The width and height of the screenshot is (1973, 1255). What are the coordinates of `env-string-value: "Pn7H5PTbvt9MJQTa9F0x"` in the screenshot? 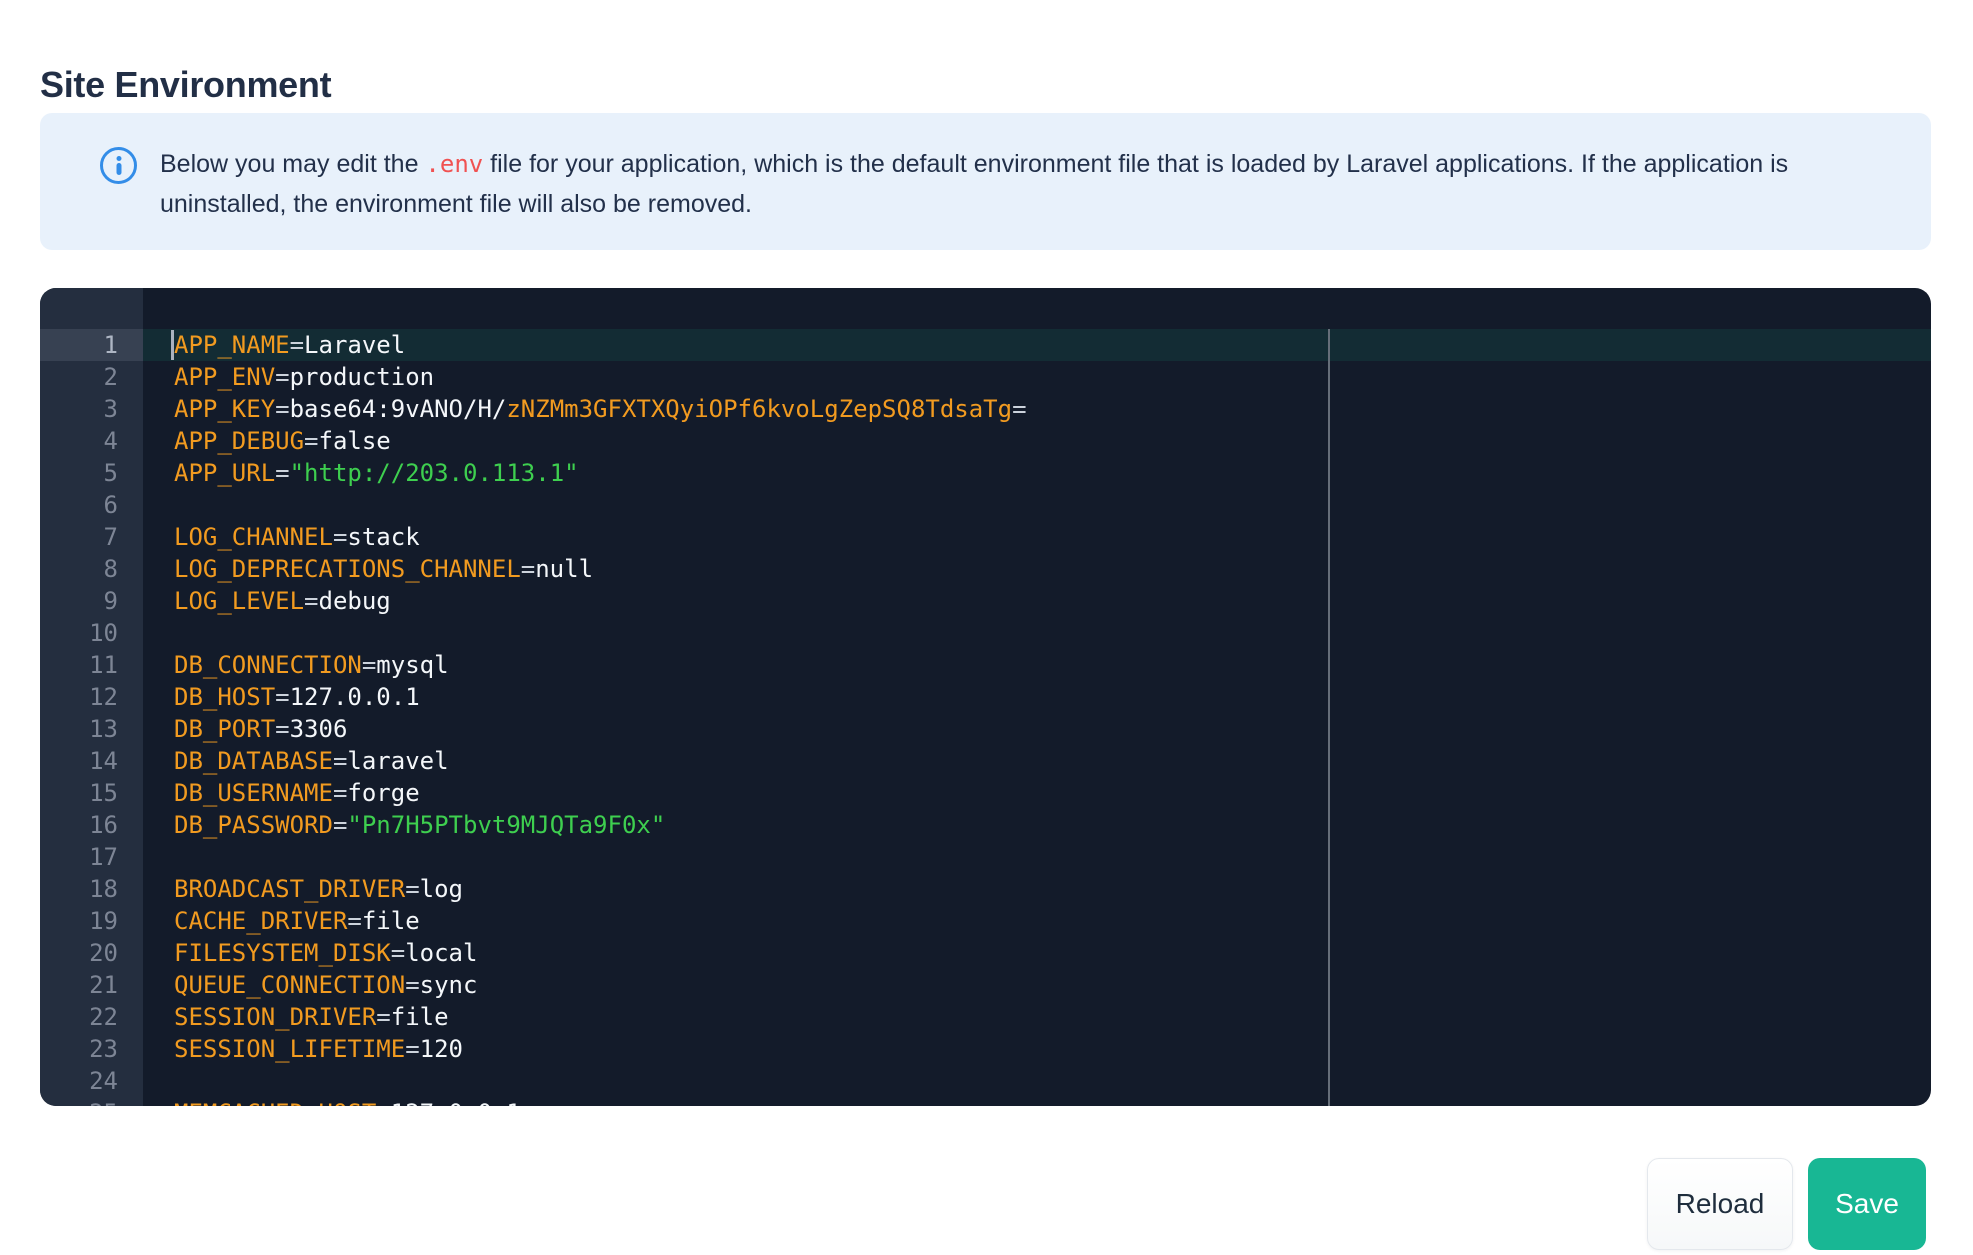 It's located at (506, 825).